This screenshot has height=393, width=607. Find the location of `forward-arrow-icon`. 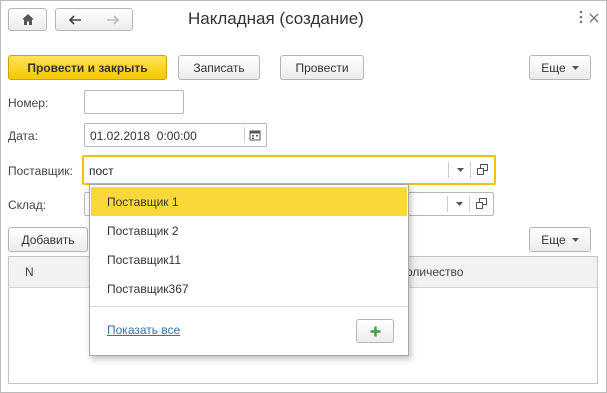

forward-arrow-icon is located at coordinates (113, 19).